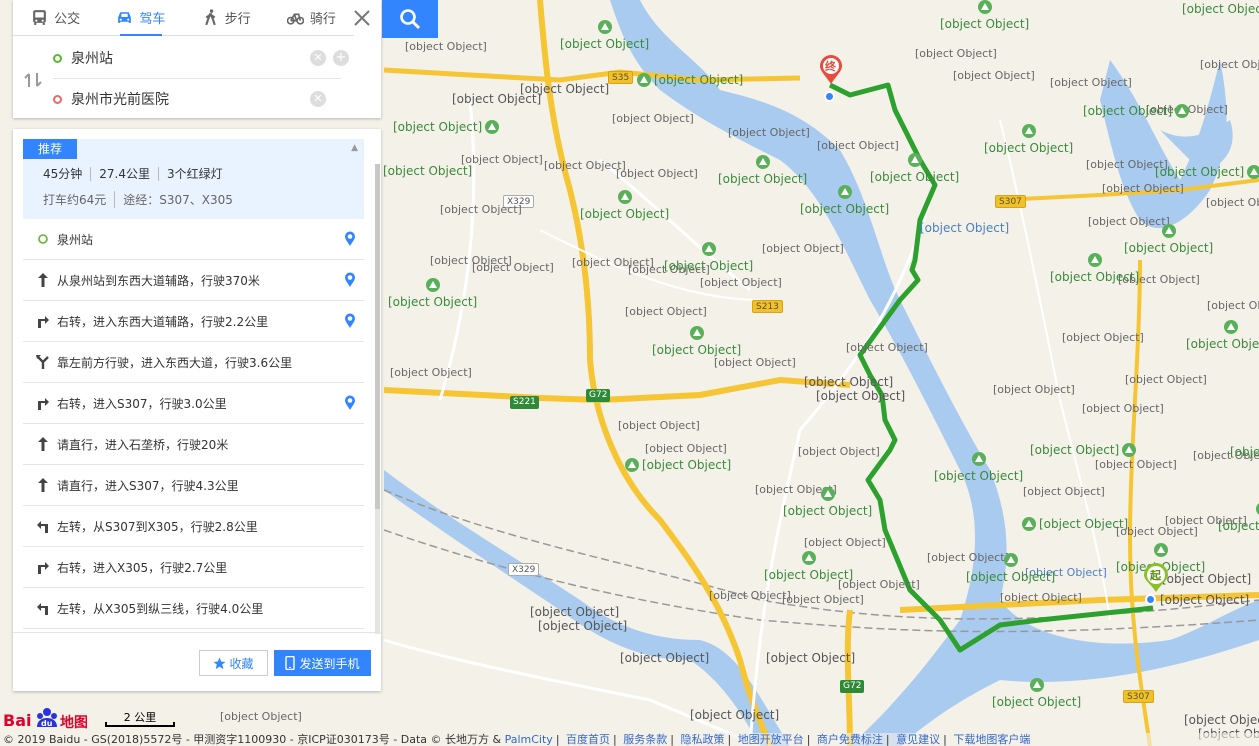 Image resolution: width=1259 pixels, height=746 pixels. What do you see at coordinates (377, 336) in the screenshot?
I see `scrollbar-thumb` at bounding box center [377, 336].